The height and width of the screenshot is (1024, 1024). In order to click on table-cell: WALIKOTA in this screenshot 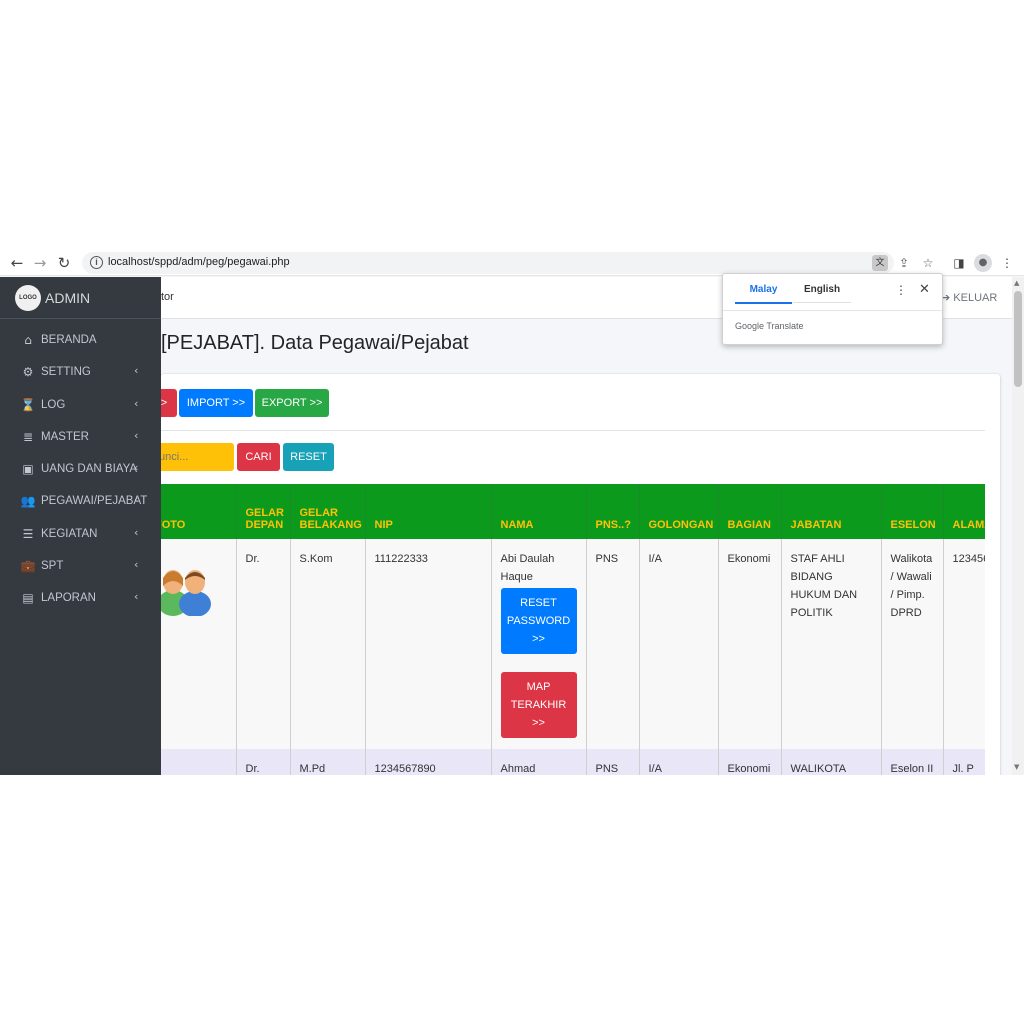, I will do `click(831, 762)`.